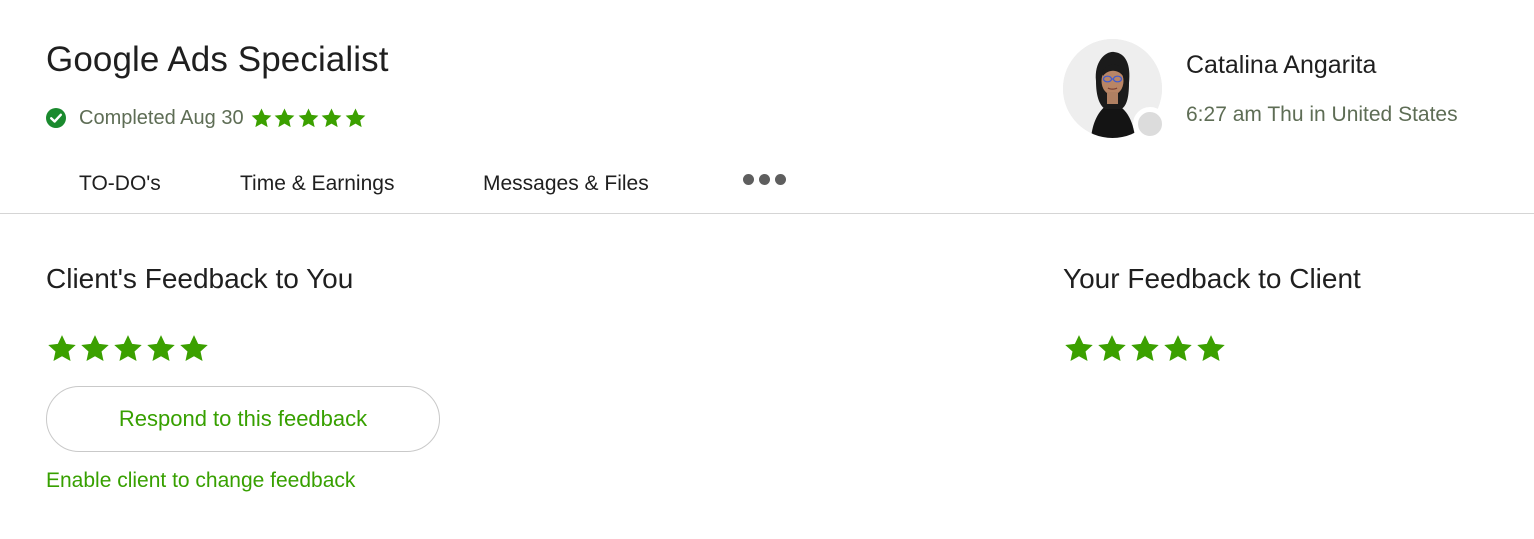 The height and width of the screenshot is (539, 1534). What do you see at coordinates (1150, 124) in the screenshot?
I see `presence-status-dot` at bounding box center [1150, 124].